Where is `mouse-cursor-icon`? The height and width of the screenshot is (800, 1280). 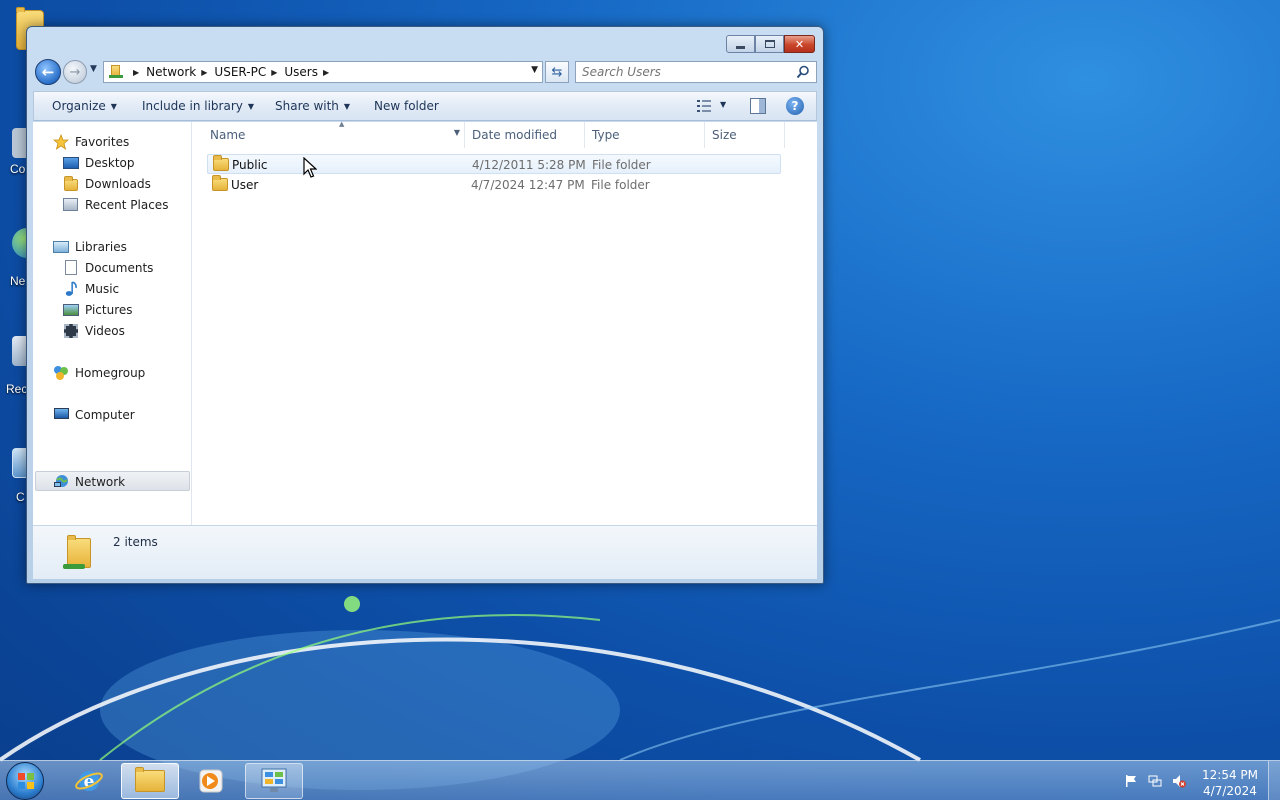 mouse-cursor-icon is located at coordinates (310, 167).